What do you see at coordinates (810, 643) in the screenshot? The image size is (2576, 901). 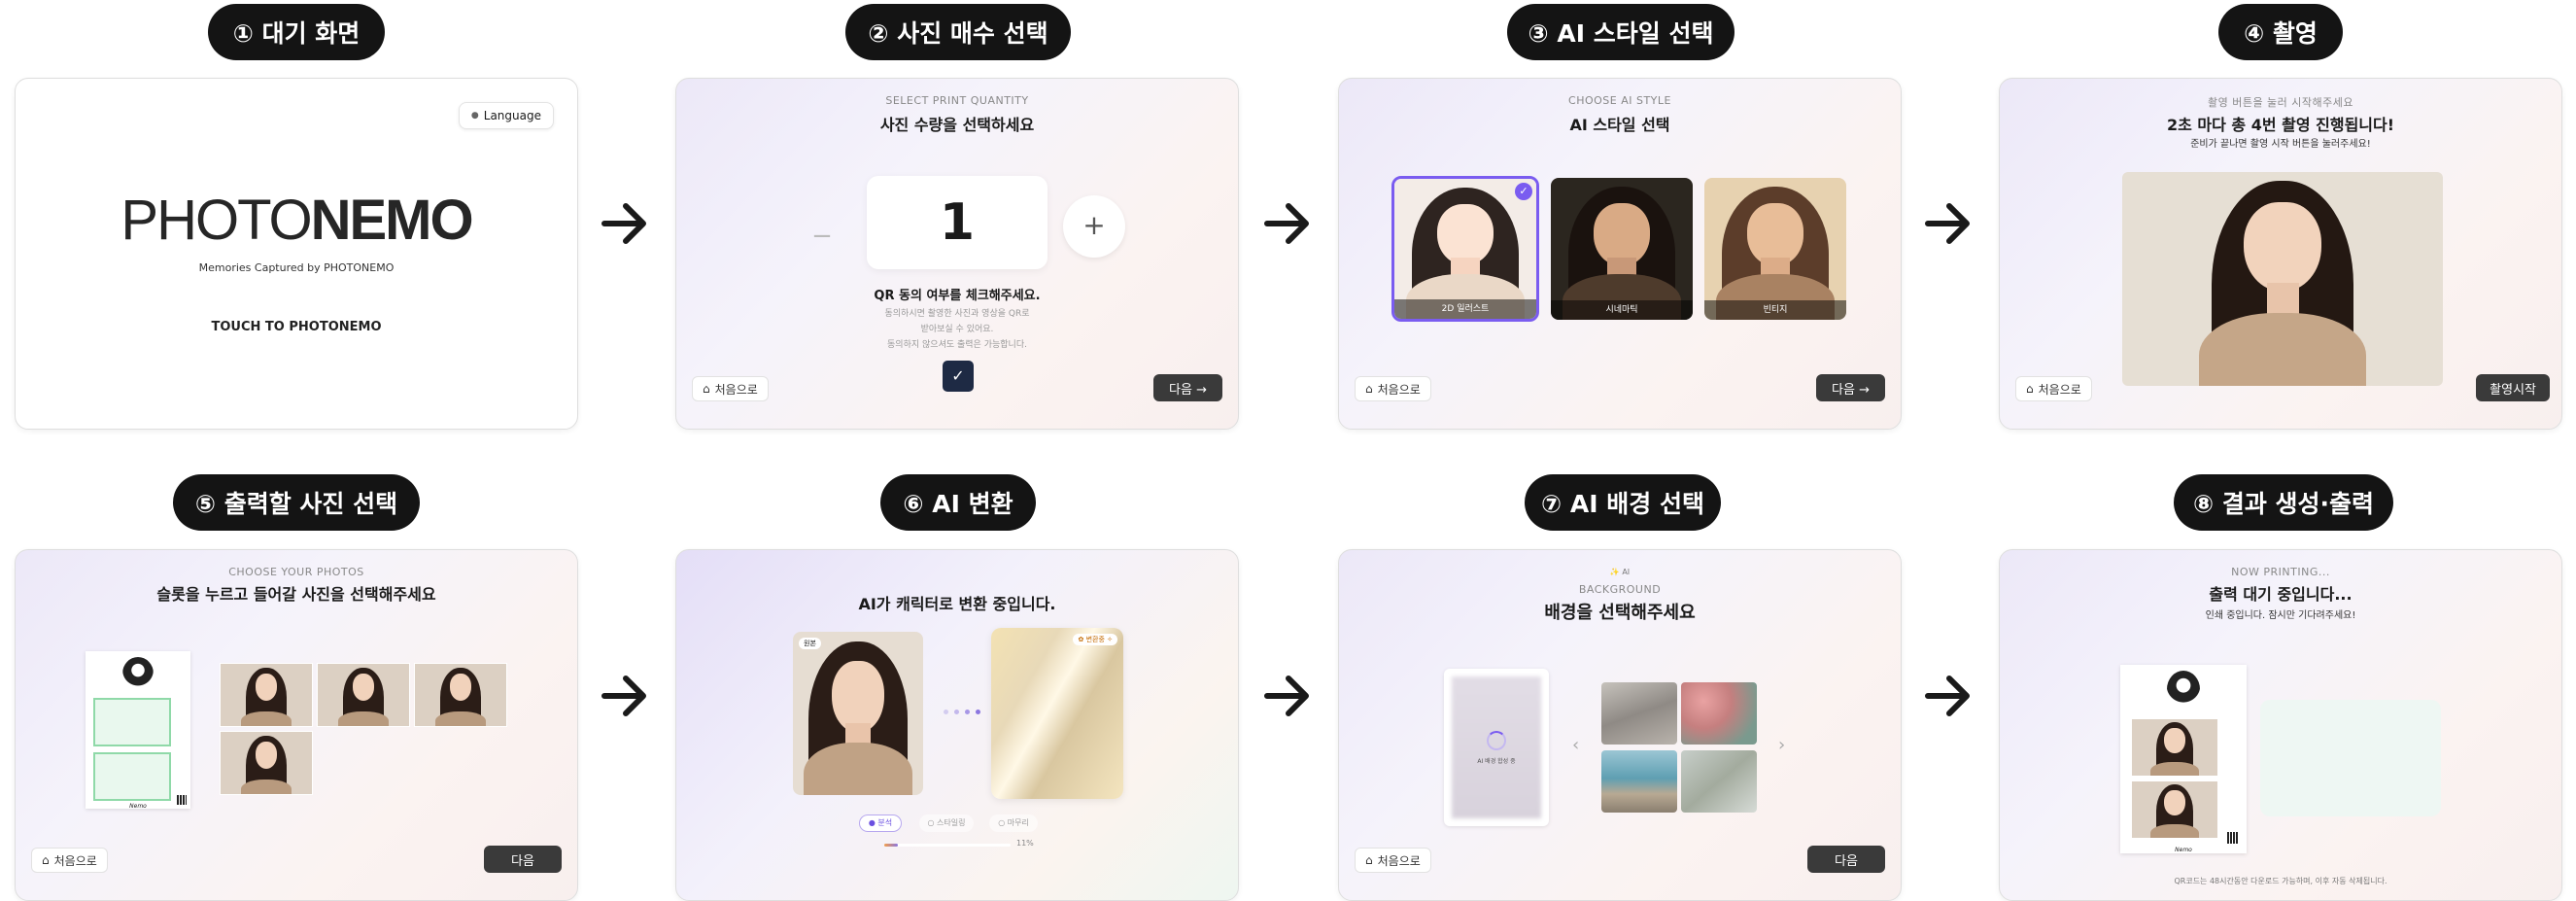 I see `original-badge: 원본` at bounding box center [810, 643].